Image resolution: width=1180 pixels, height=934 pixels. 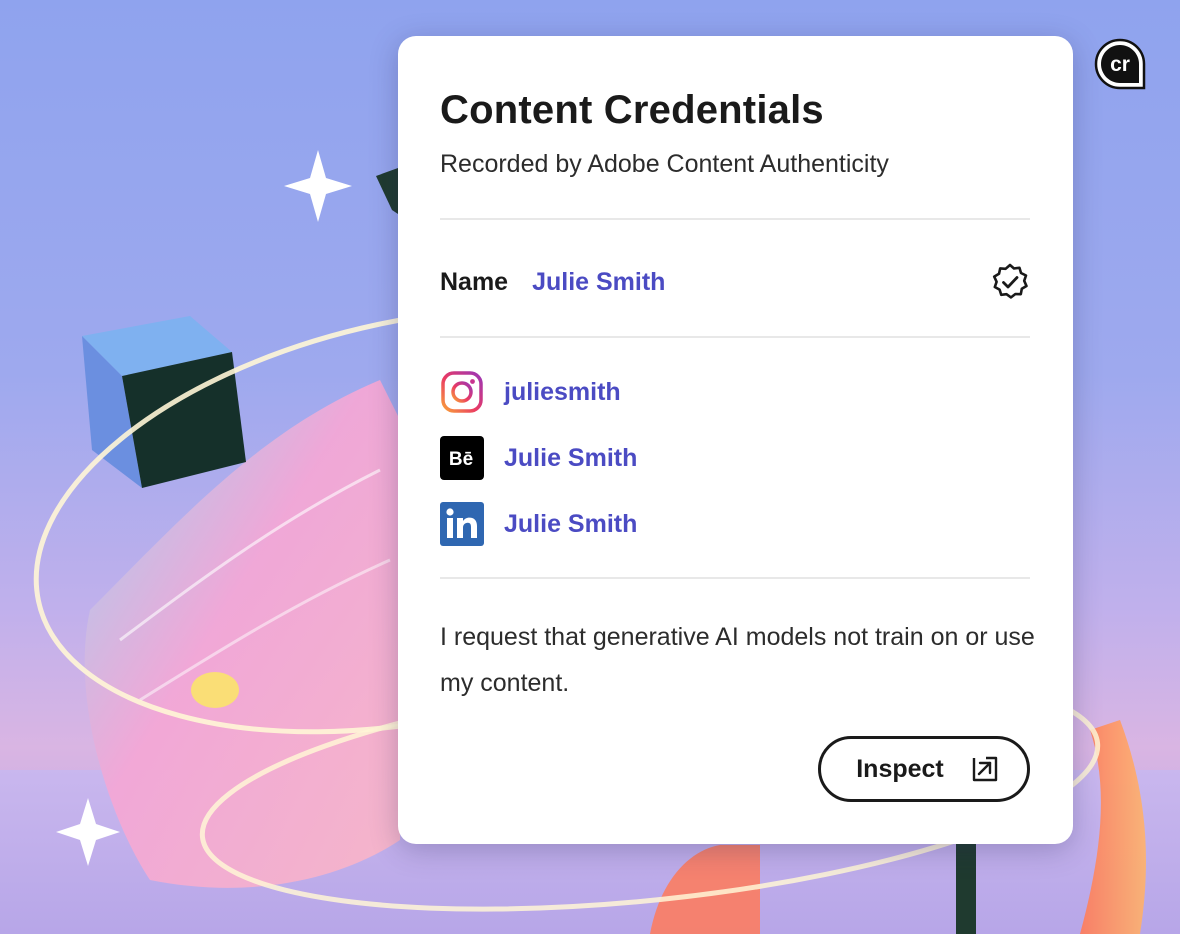 I want to click on social-item-linkedin: Julie Smith, so click(x=538, y=524).